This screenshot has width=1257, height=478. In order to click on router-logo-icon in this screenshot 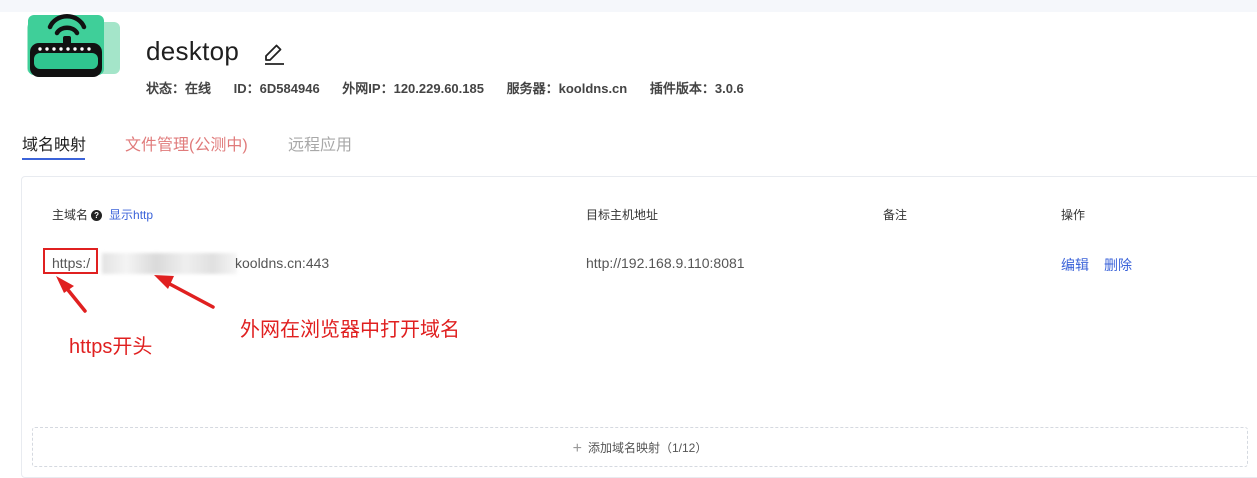, I will do `click(72, 43)`.